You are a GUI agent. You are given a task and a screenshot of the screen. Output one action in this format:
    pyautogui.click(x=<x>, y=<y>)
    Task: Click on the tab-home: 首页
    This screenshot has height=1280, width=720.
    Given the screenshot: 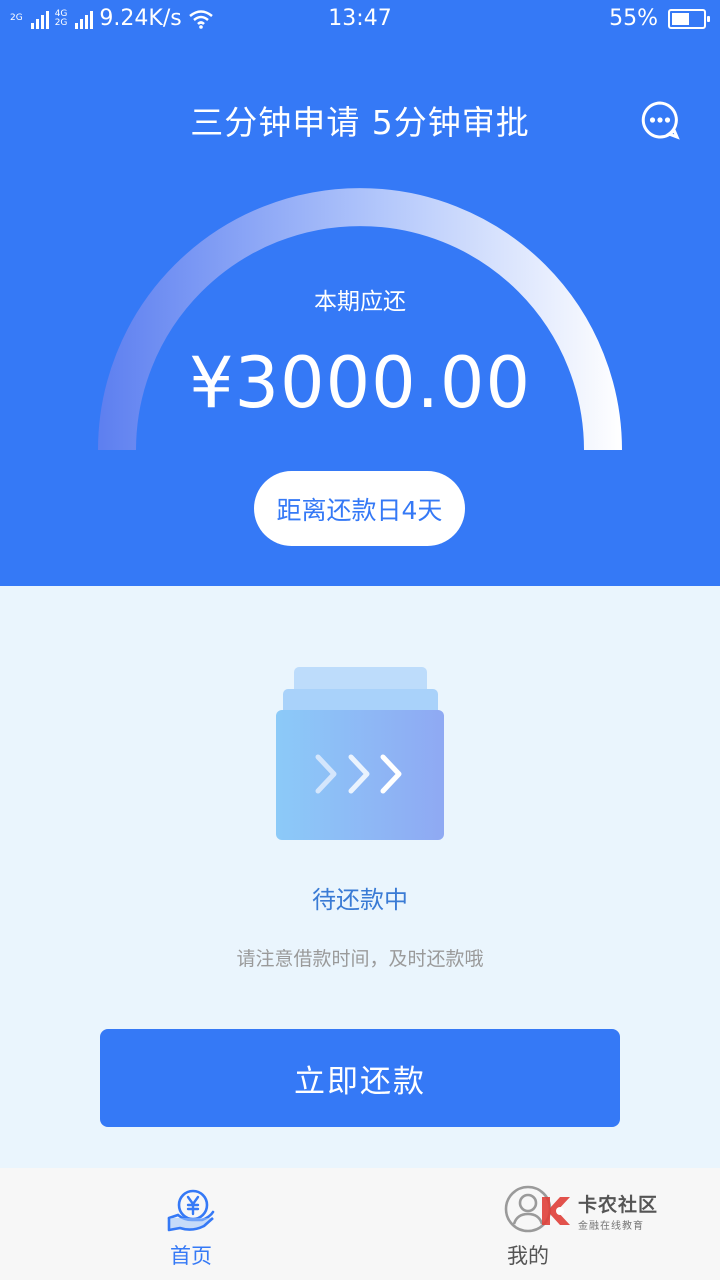 What is the action you would take?
    pyautogui.click(x=191, y=1224)
    